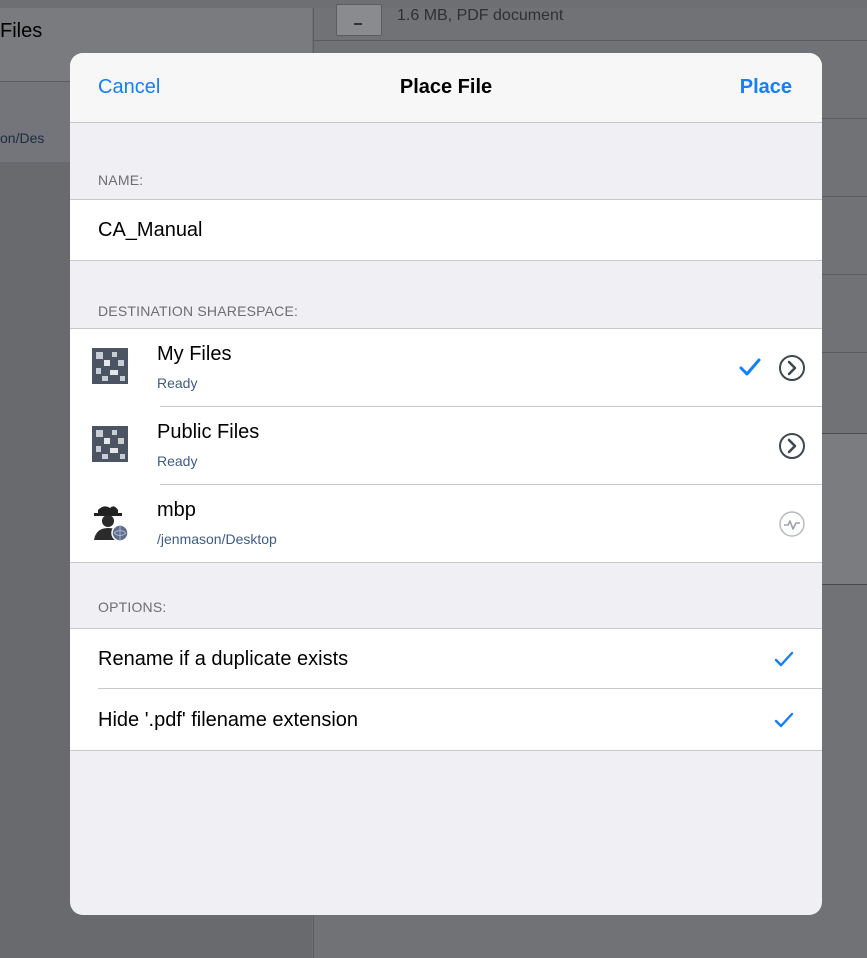 This screenshot has height=958, width=867. I want to click on pdf-document-icon, so click(359, 20).